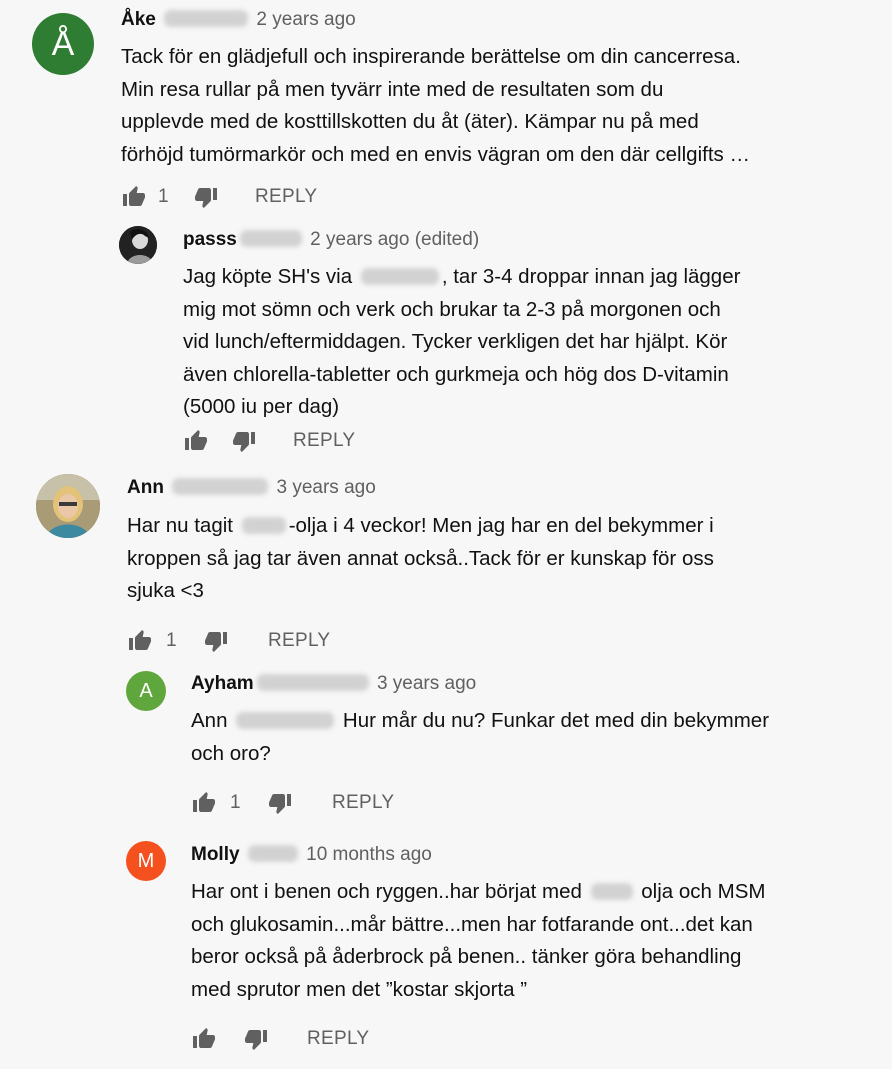 This screenshot has height=1069, width=892. Describe the element at coordinates (215, 854) in the screenshot. I see `comment-author: Molly` at that location.